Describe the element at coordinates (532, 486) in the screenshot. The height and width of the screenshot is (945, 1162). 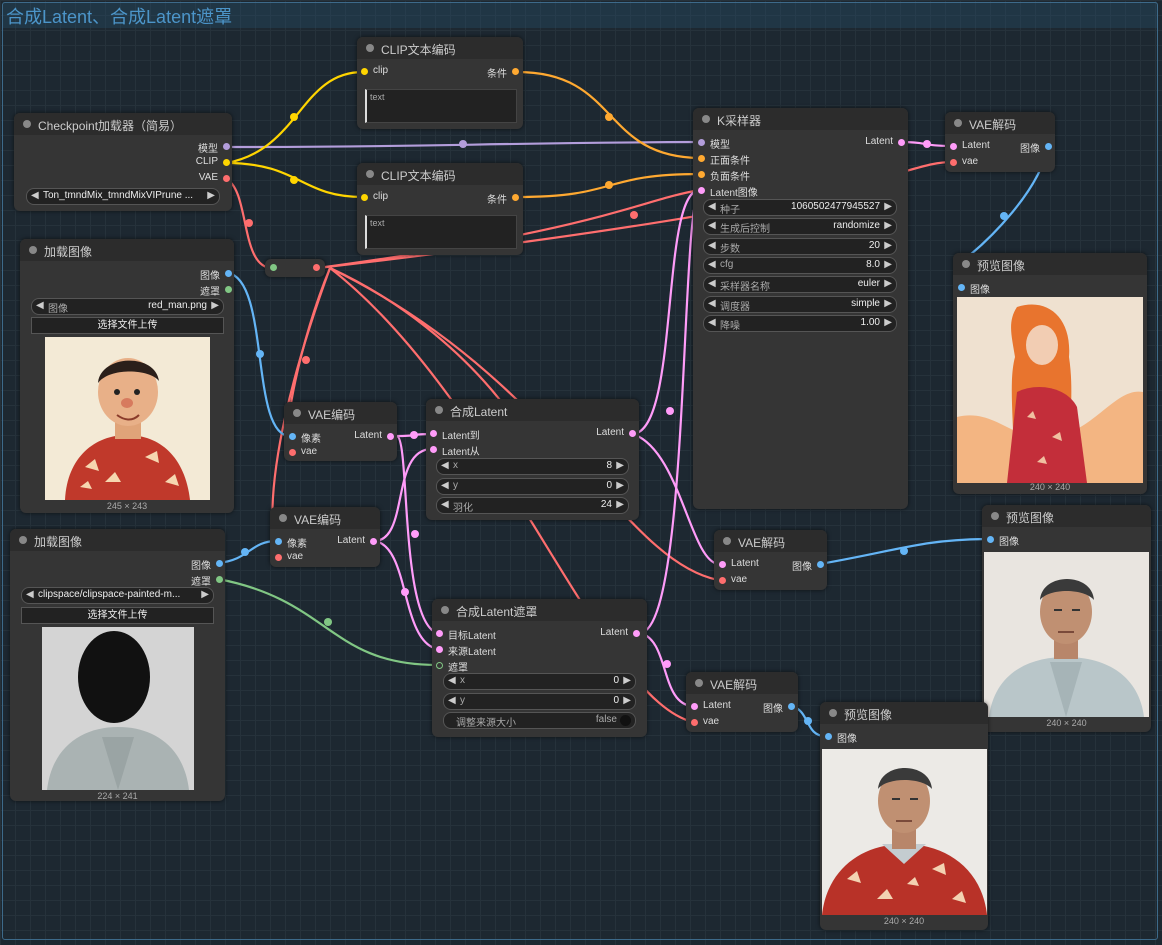
I see `widget-1: ◀ y 0 ▶` at that location.